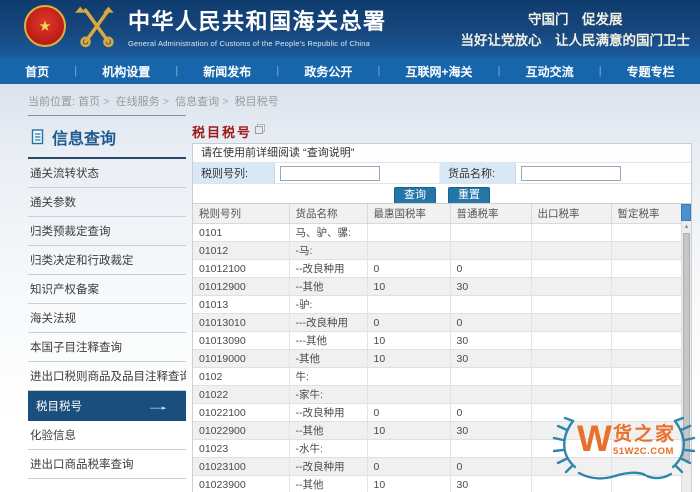 This screenshot has width=700, height=492. Describe the element at coordinates (107, 231) in the screenshot. I see `sidebar-item-2: 归类预裁定查询` at that location.